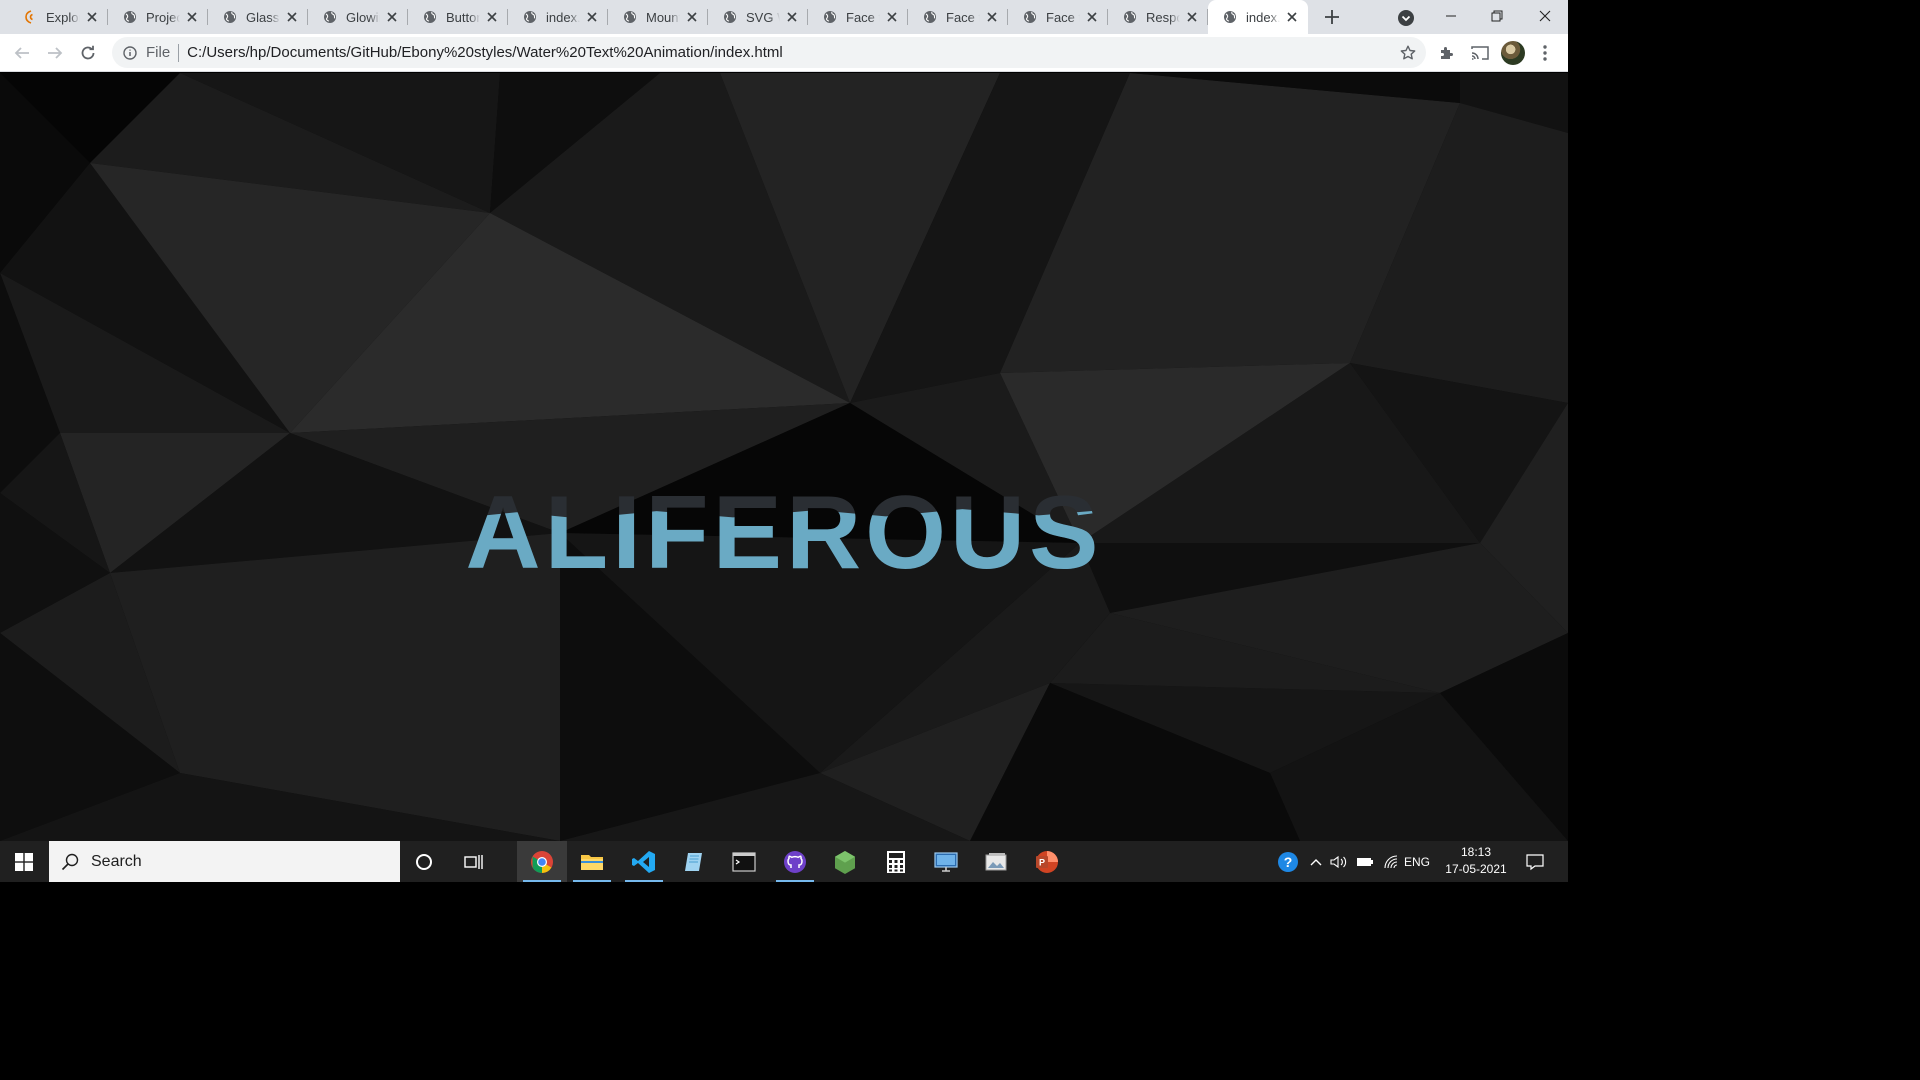 The image size is (1920, 1080). What do you see at coordinates (474, 861) in the screenshot?
I see `task-view-button` at bounding box center [474, 861].